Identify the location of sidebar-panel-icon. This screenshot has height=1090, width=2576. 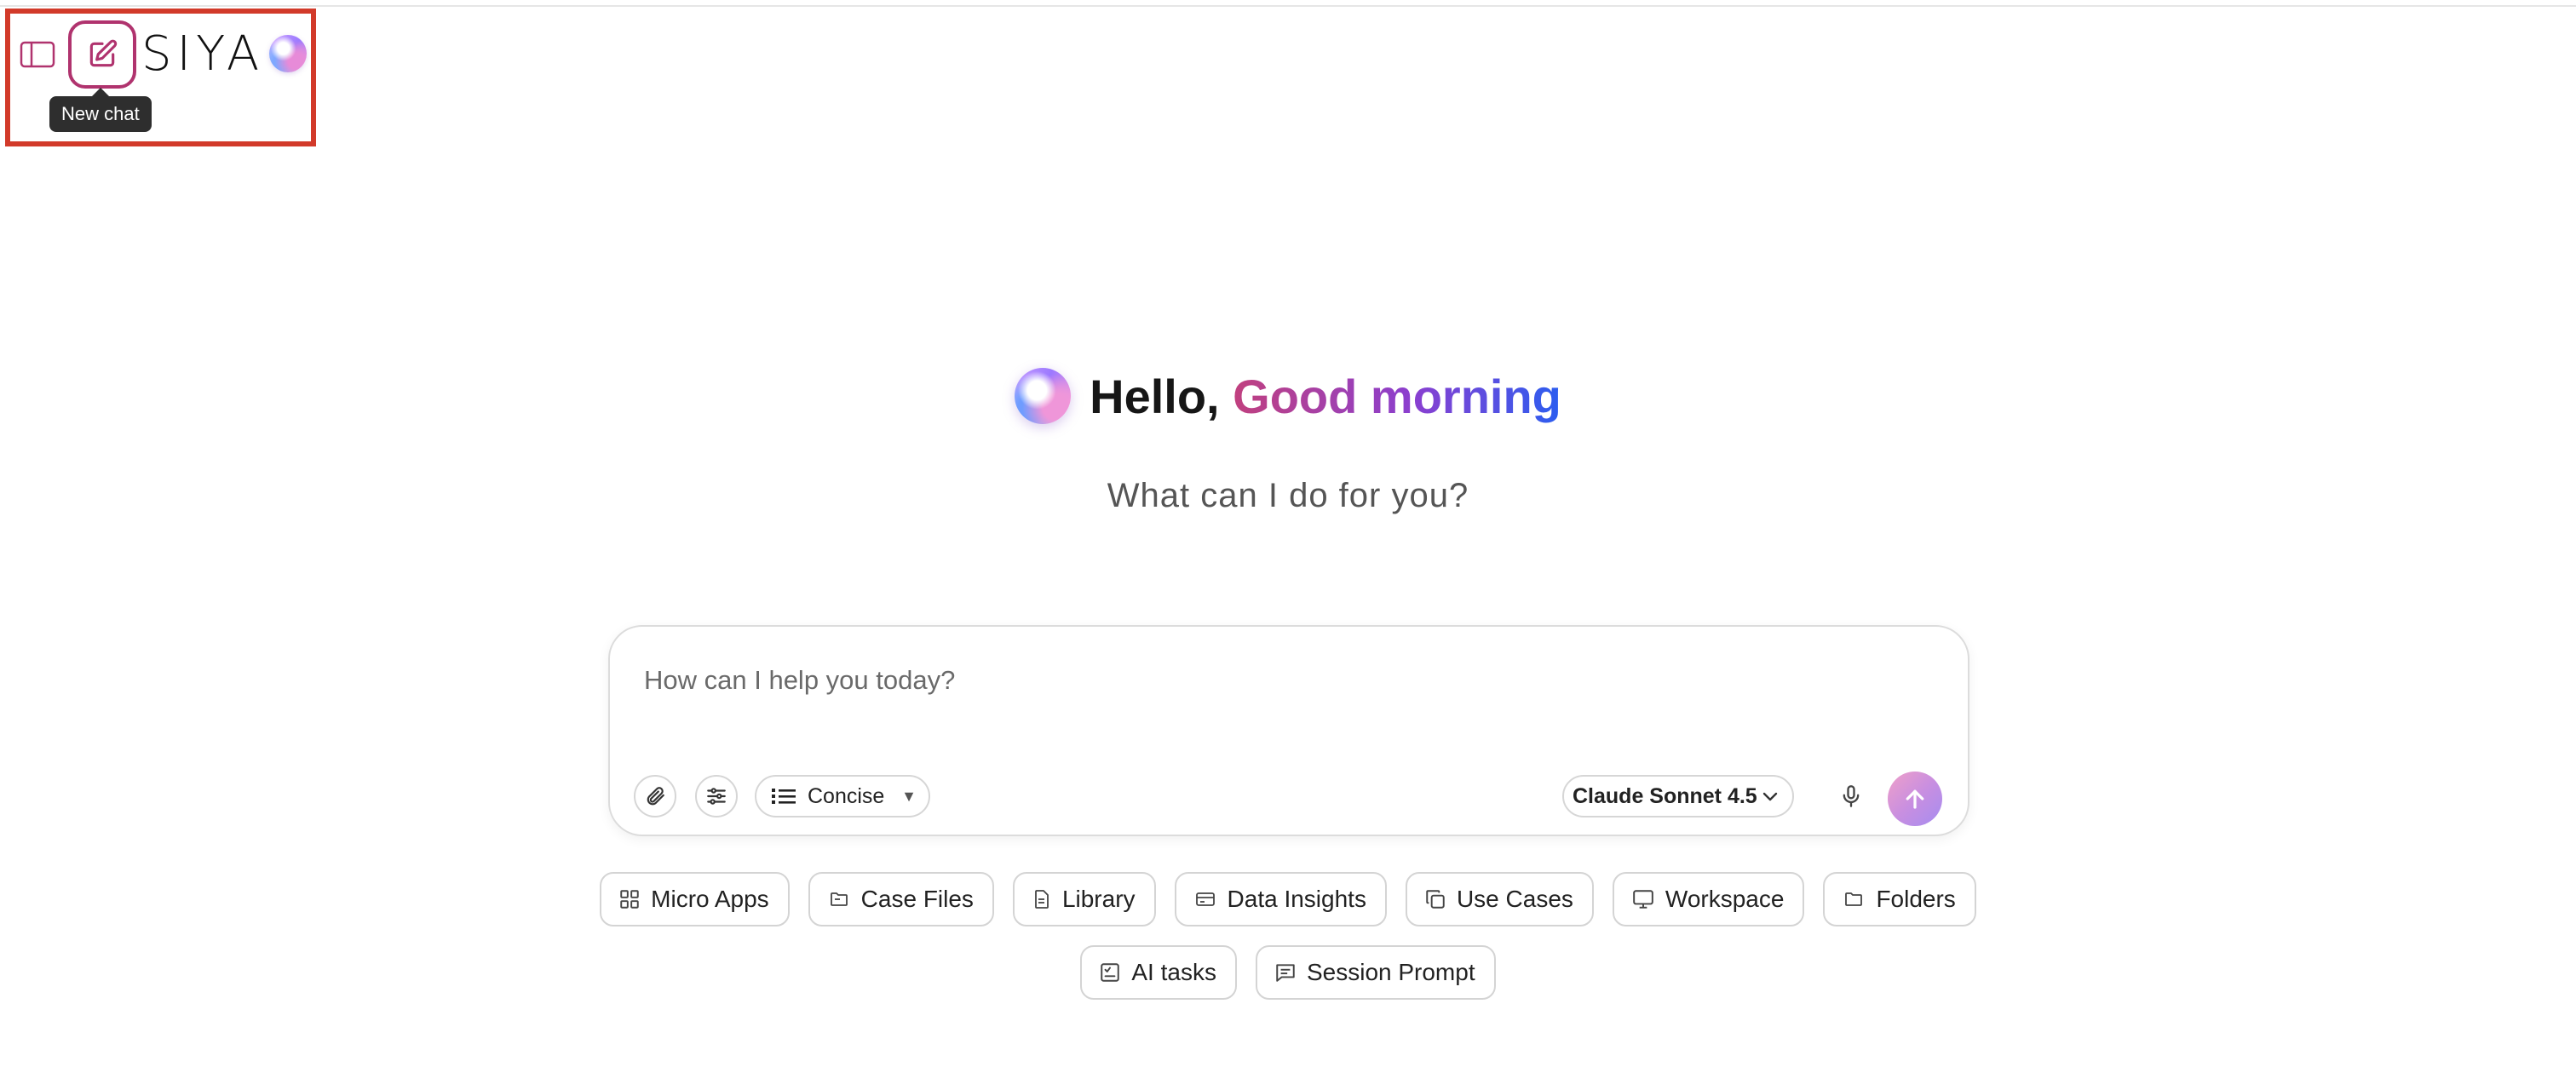
(38, 54).